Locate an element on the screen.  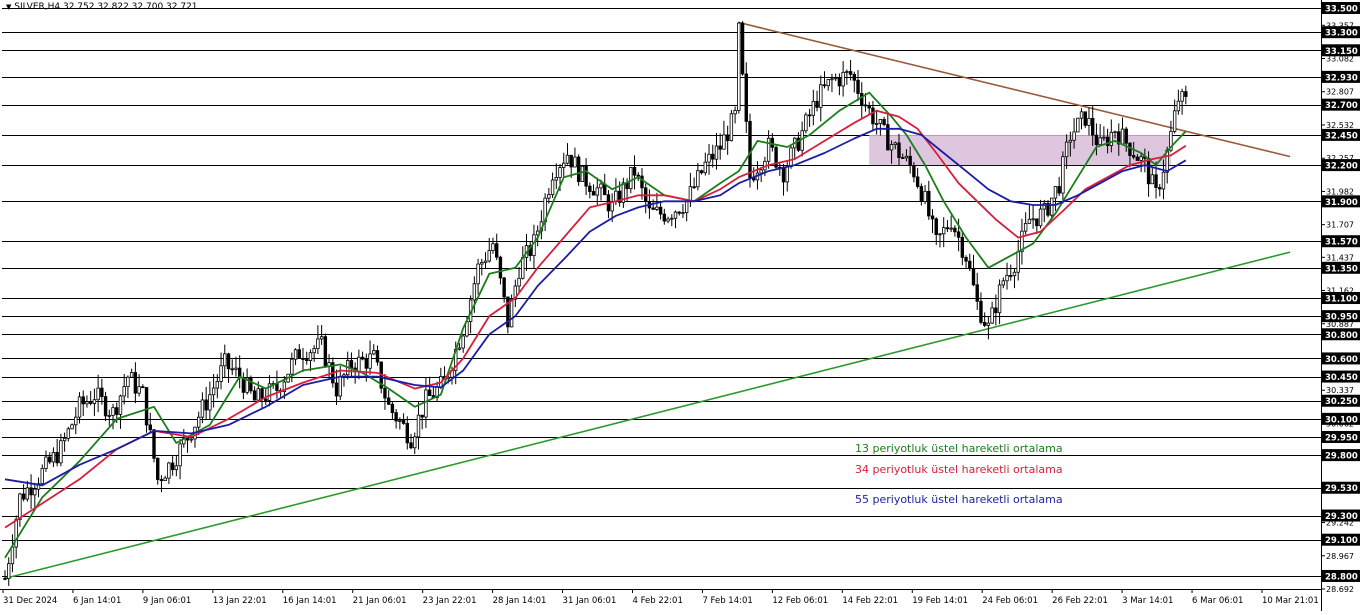
time-tick-label: 31 Dec 2024 is located at coordinates (30, 601).